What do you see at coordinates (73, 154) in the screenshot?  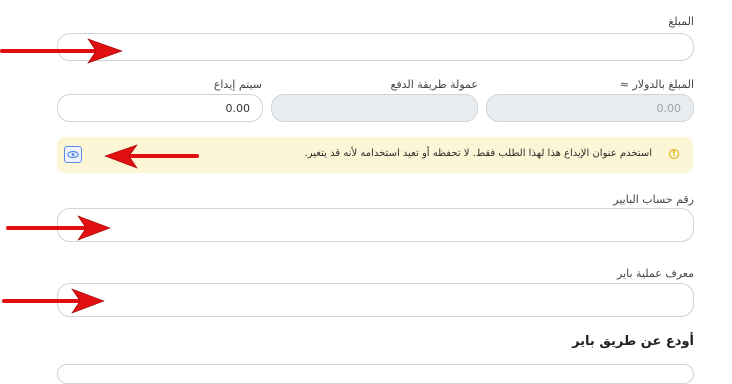 I see `eye-icon` at bounding box center [73, 154].